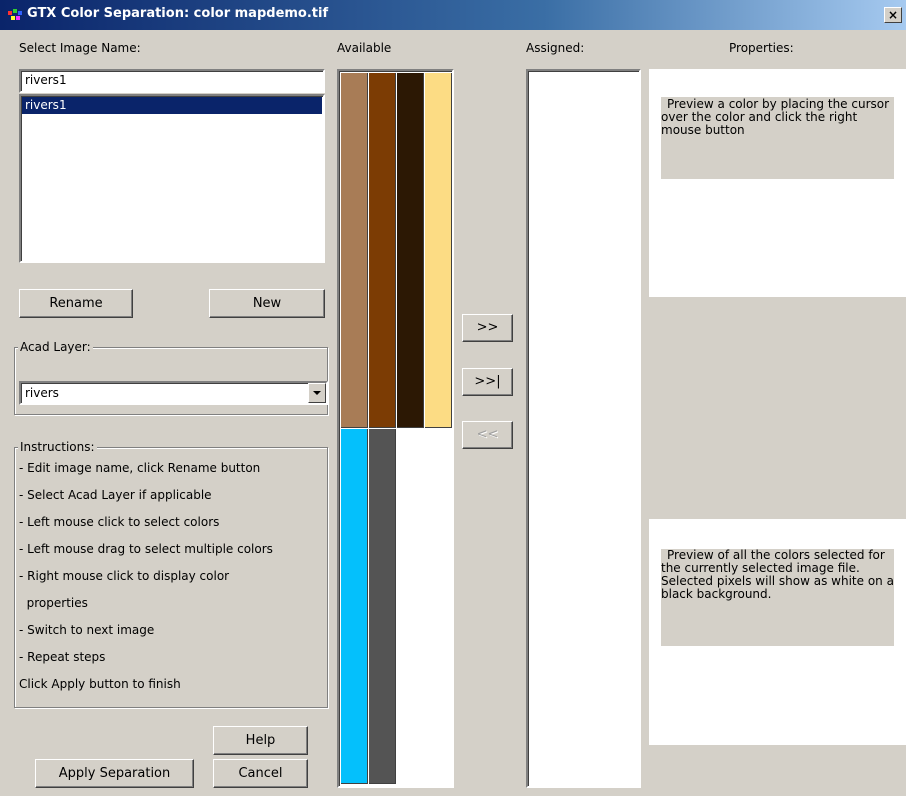  I want to click on app-icon, so click(15, 14).